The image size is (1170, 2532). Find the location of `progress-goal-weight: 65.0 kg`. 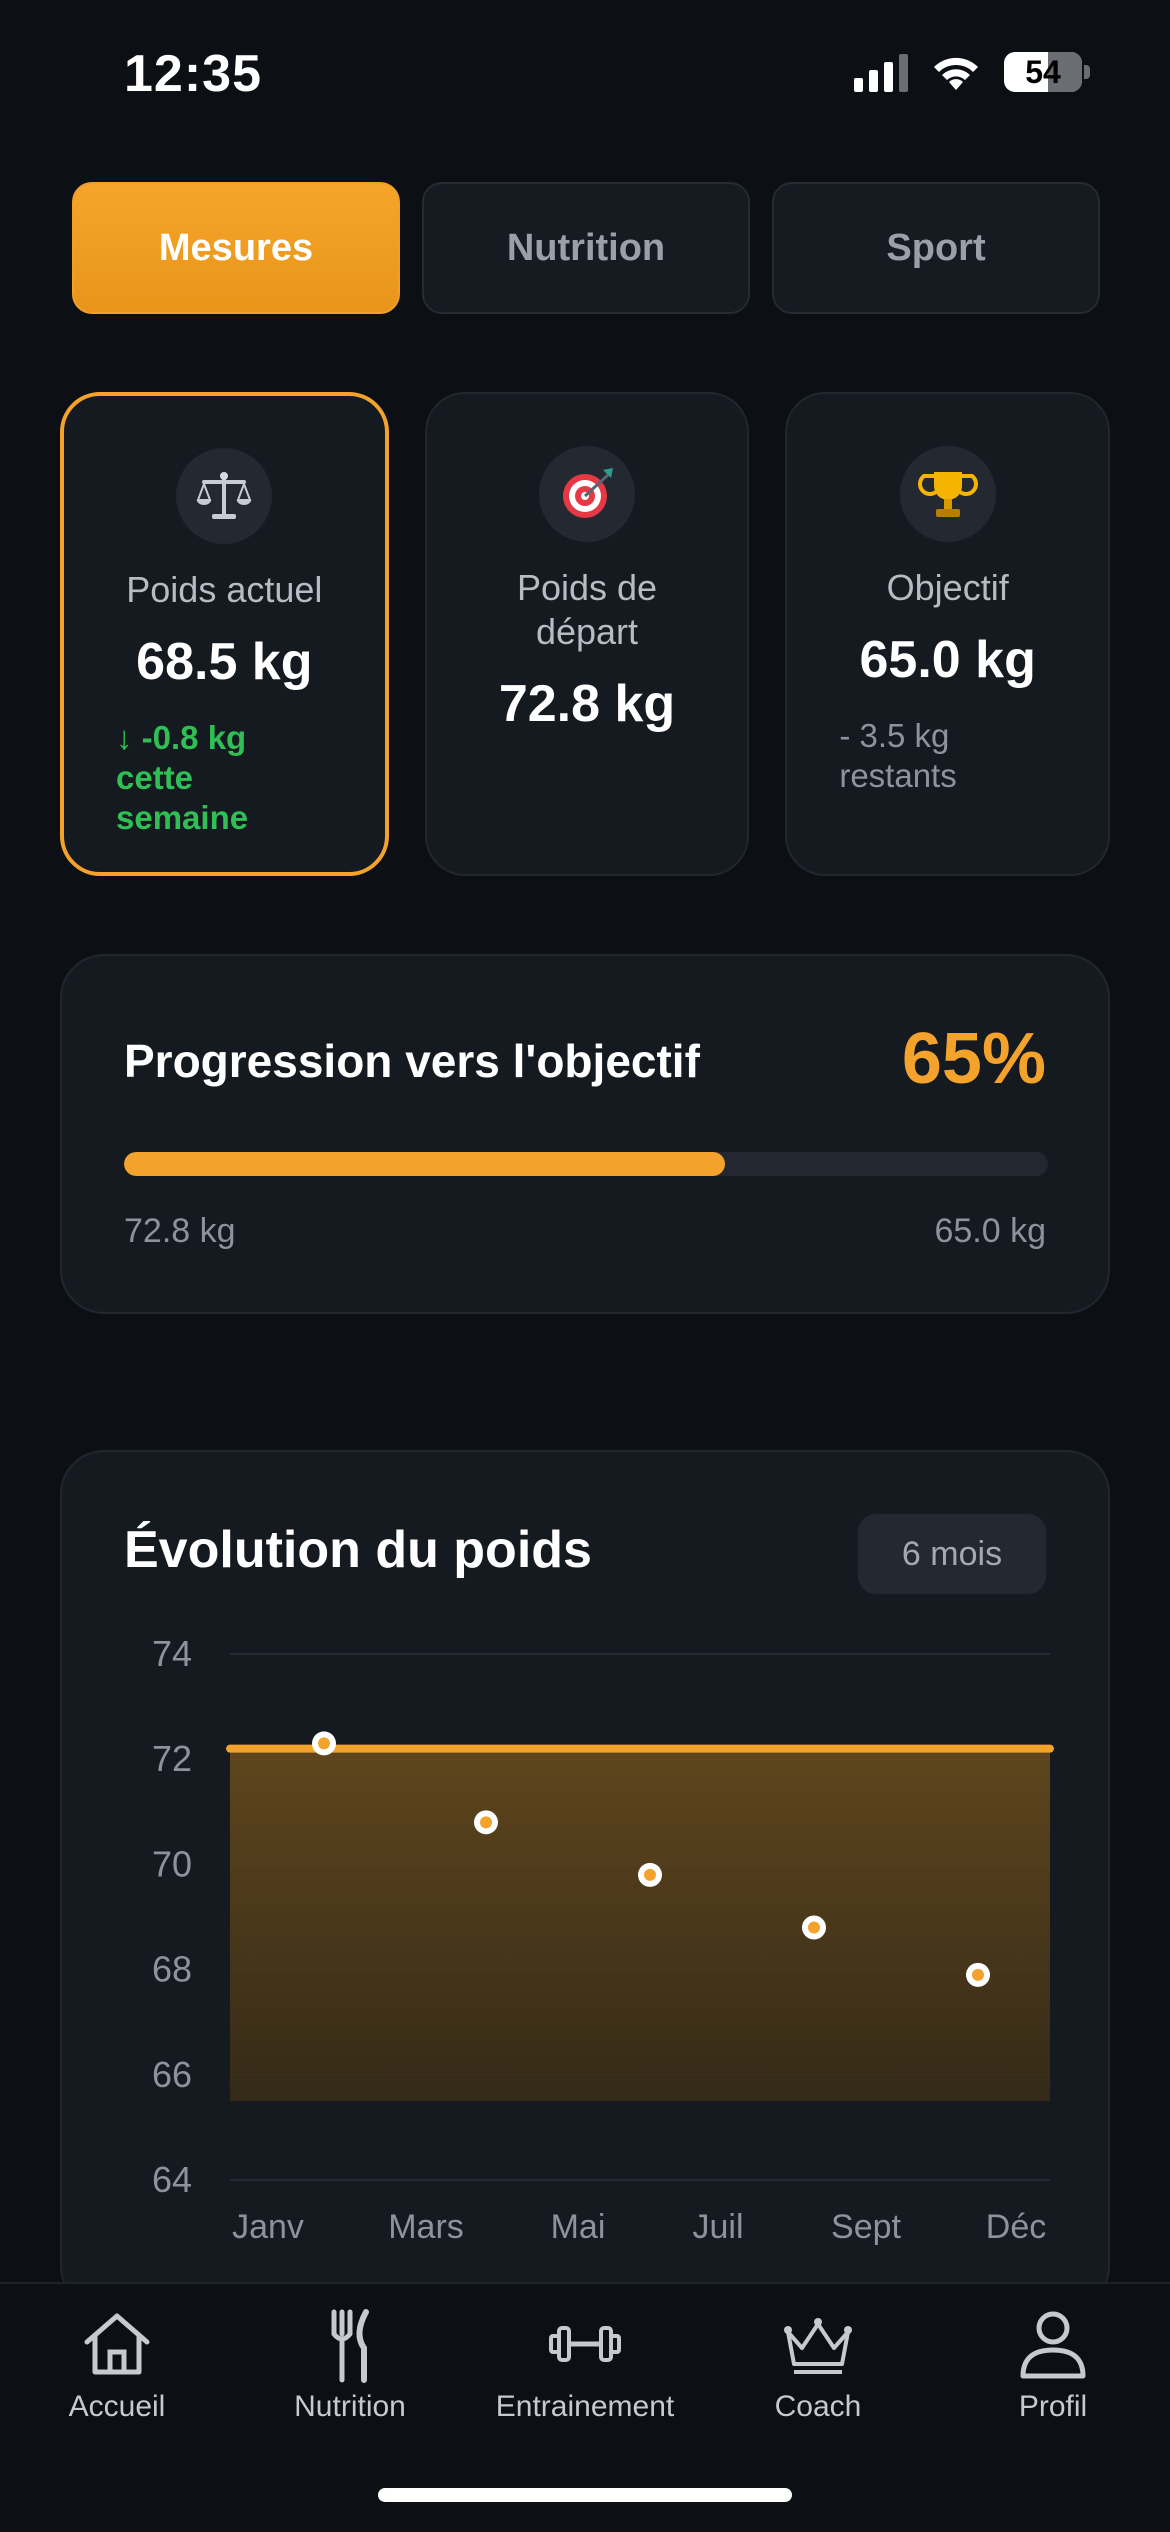

progress-goal-weight: 65.0 kg is located at coordinates (990, 1231).